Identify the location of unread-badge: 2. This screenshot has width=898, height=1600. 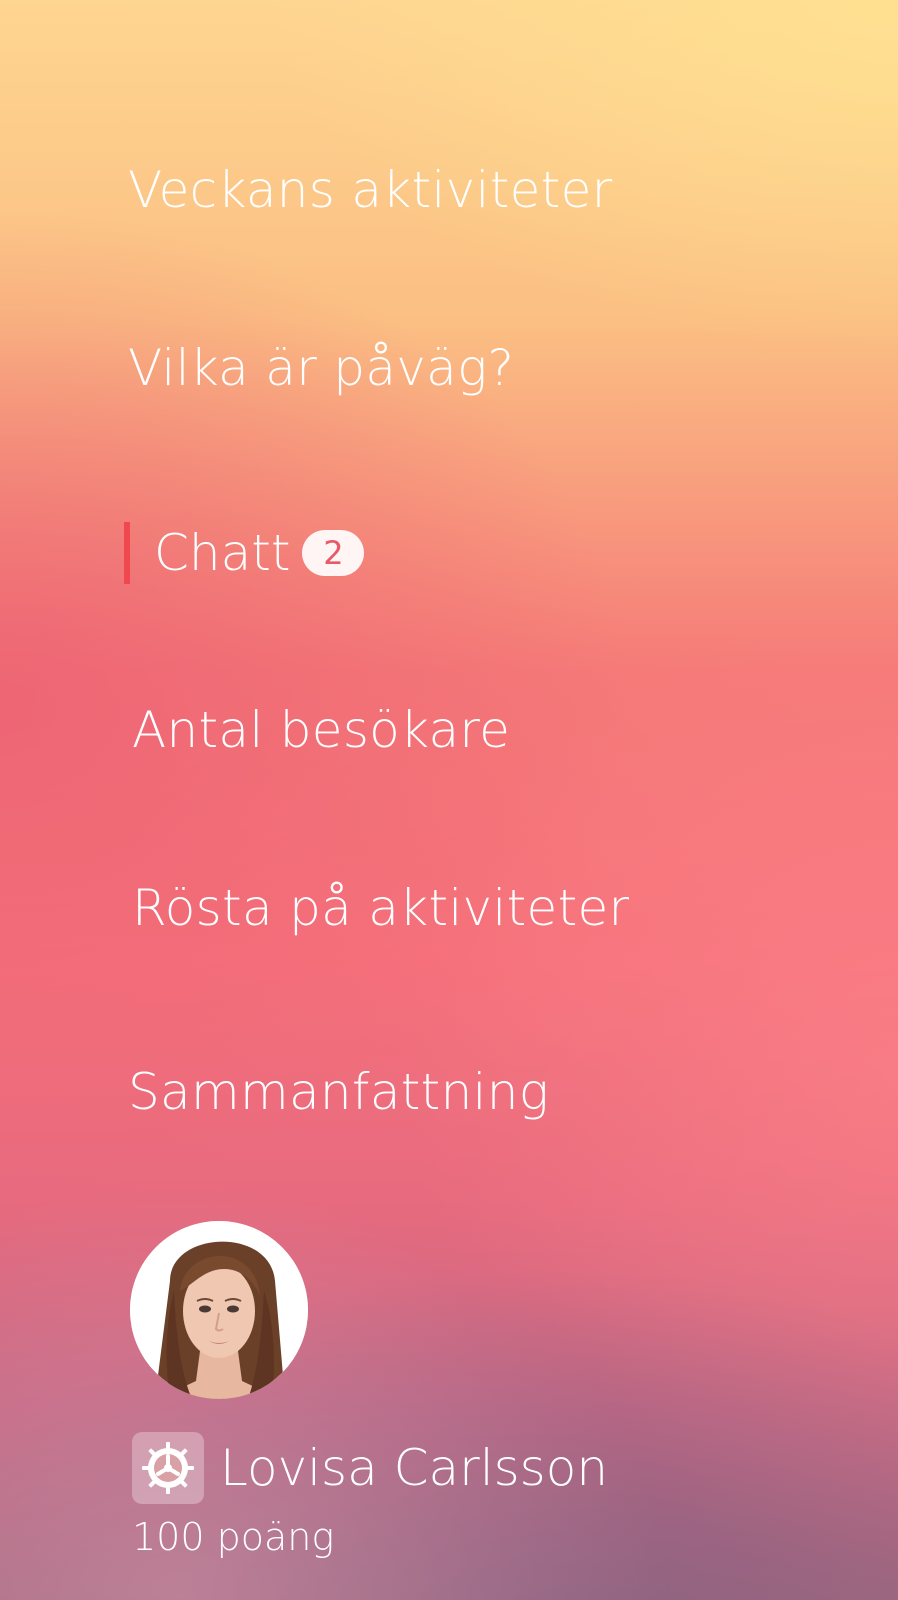
(333, 553).